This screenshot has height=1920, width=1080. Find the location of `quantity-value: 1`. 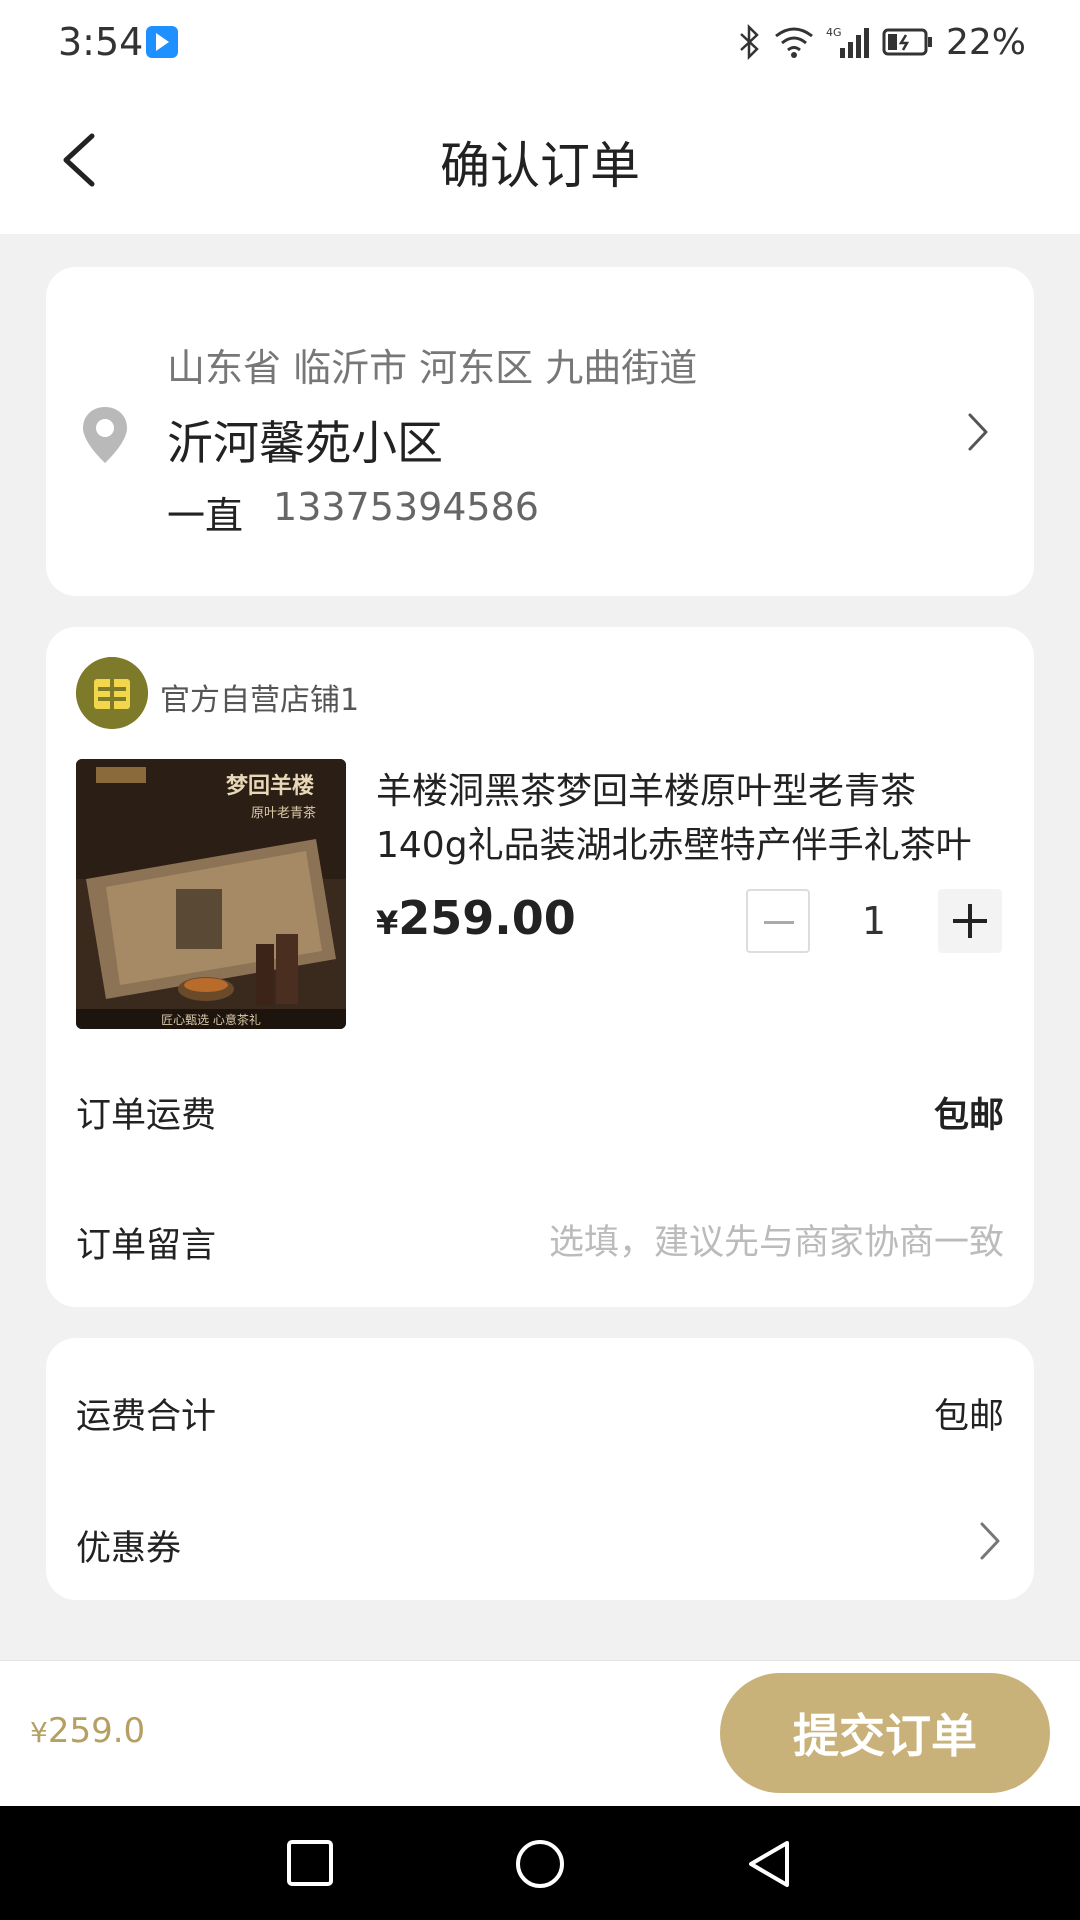

quantity-value: 1 is located at coordinates (874, 921).